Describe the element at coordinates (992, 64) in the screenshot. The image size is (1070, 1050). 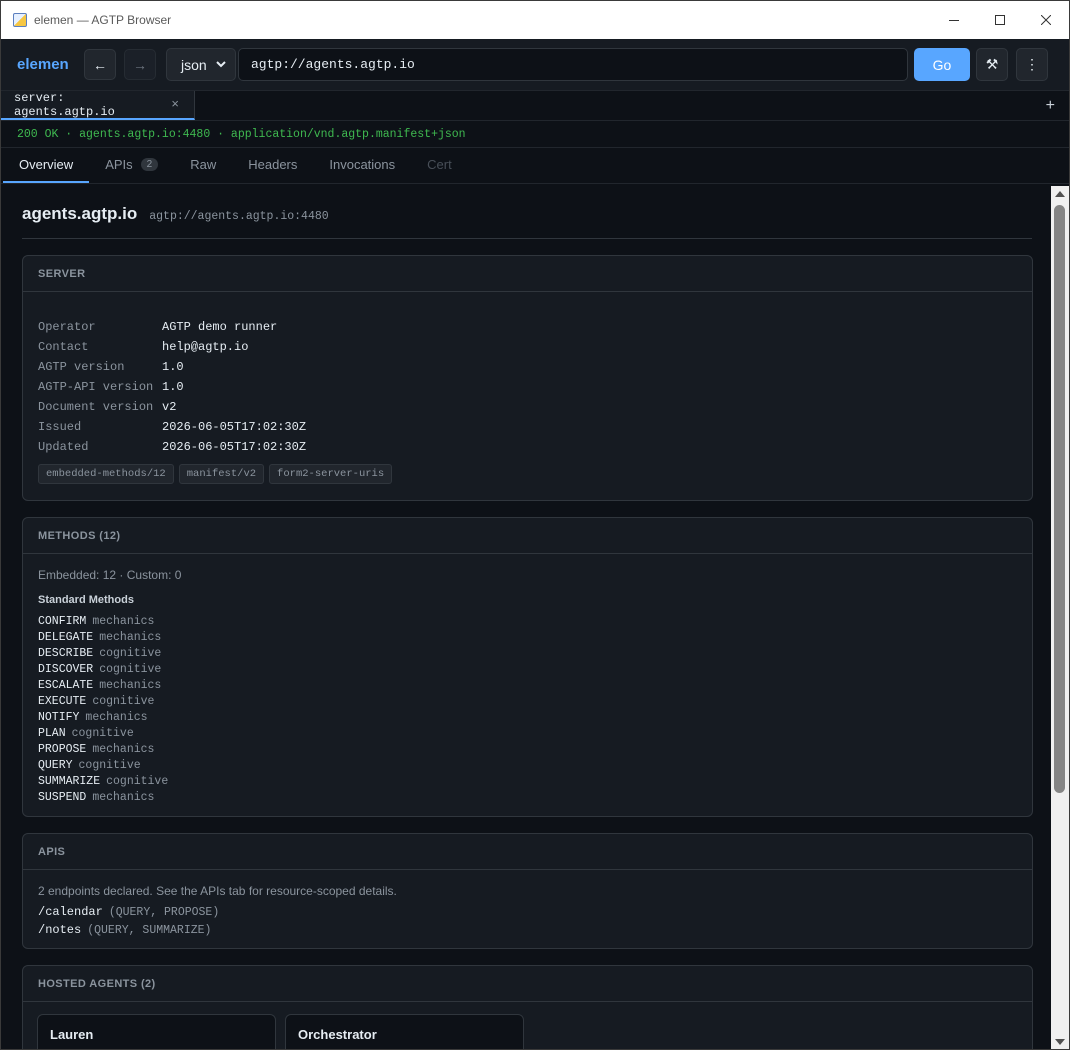
I see `tools-button: ⚒` at that location.